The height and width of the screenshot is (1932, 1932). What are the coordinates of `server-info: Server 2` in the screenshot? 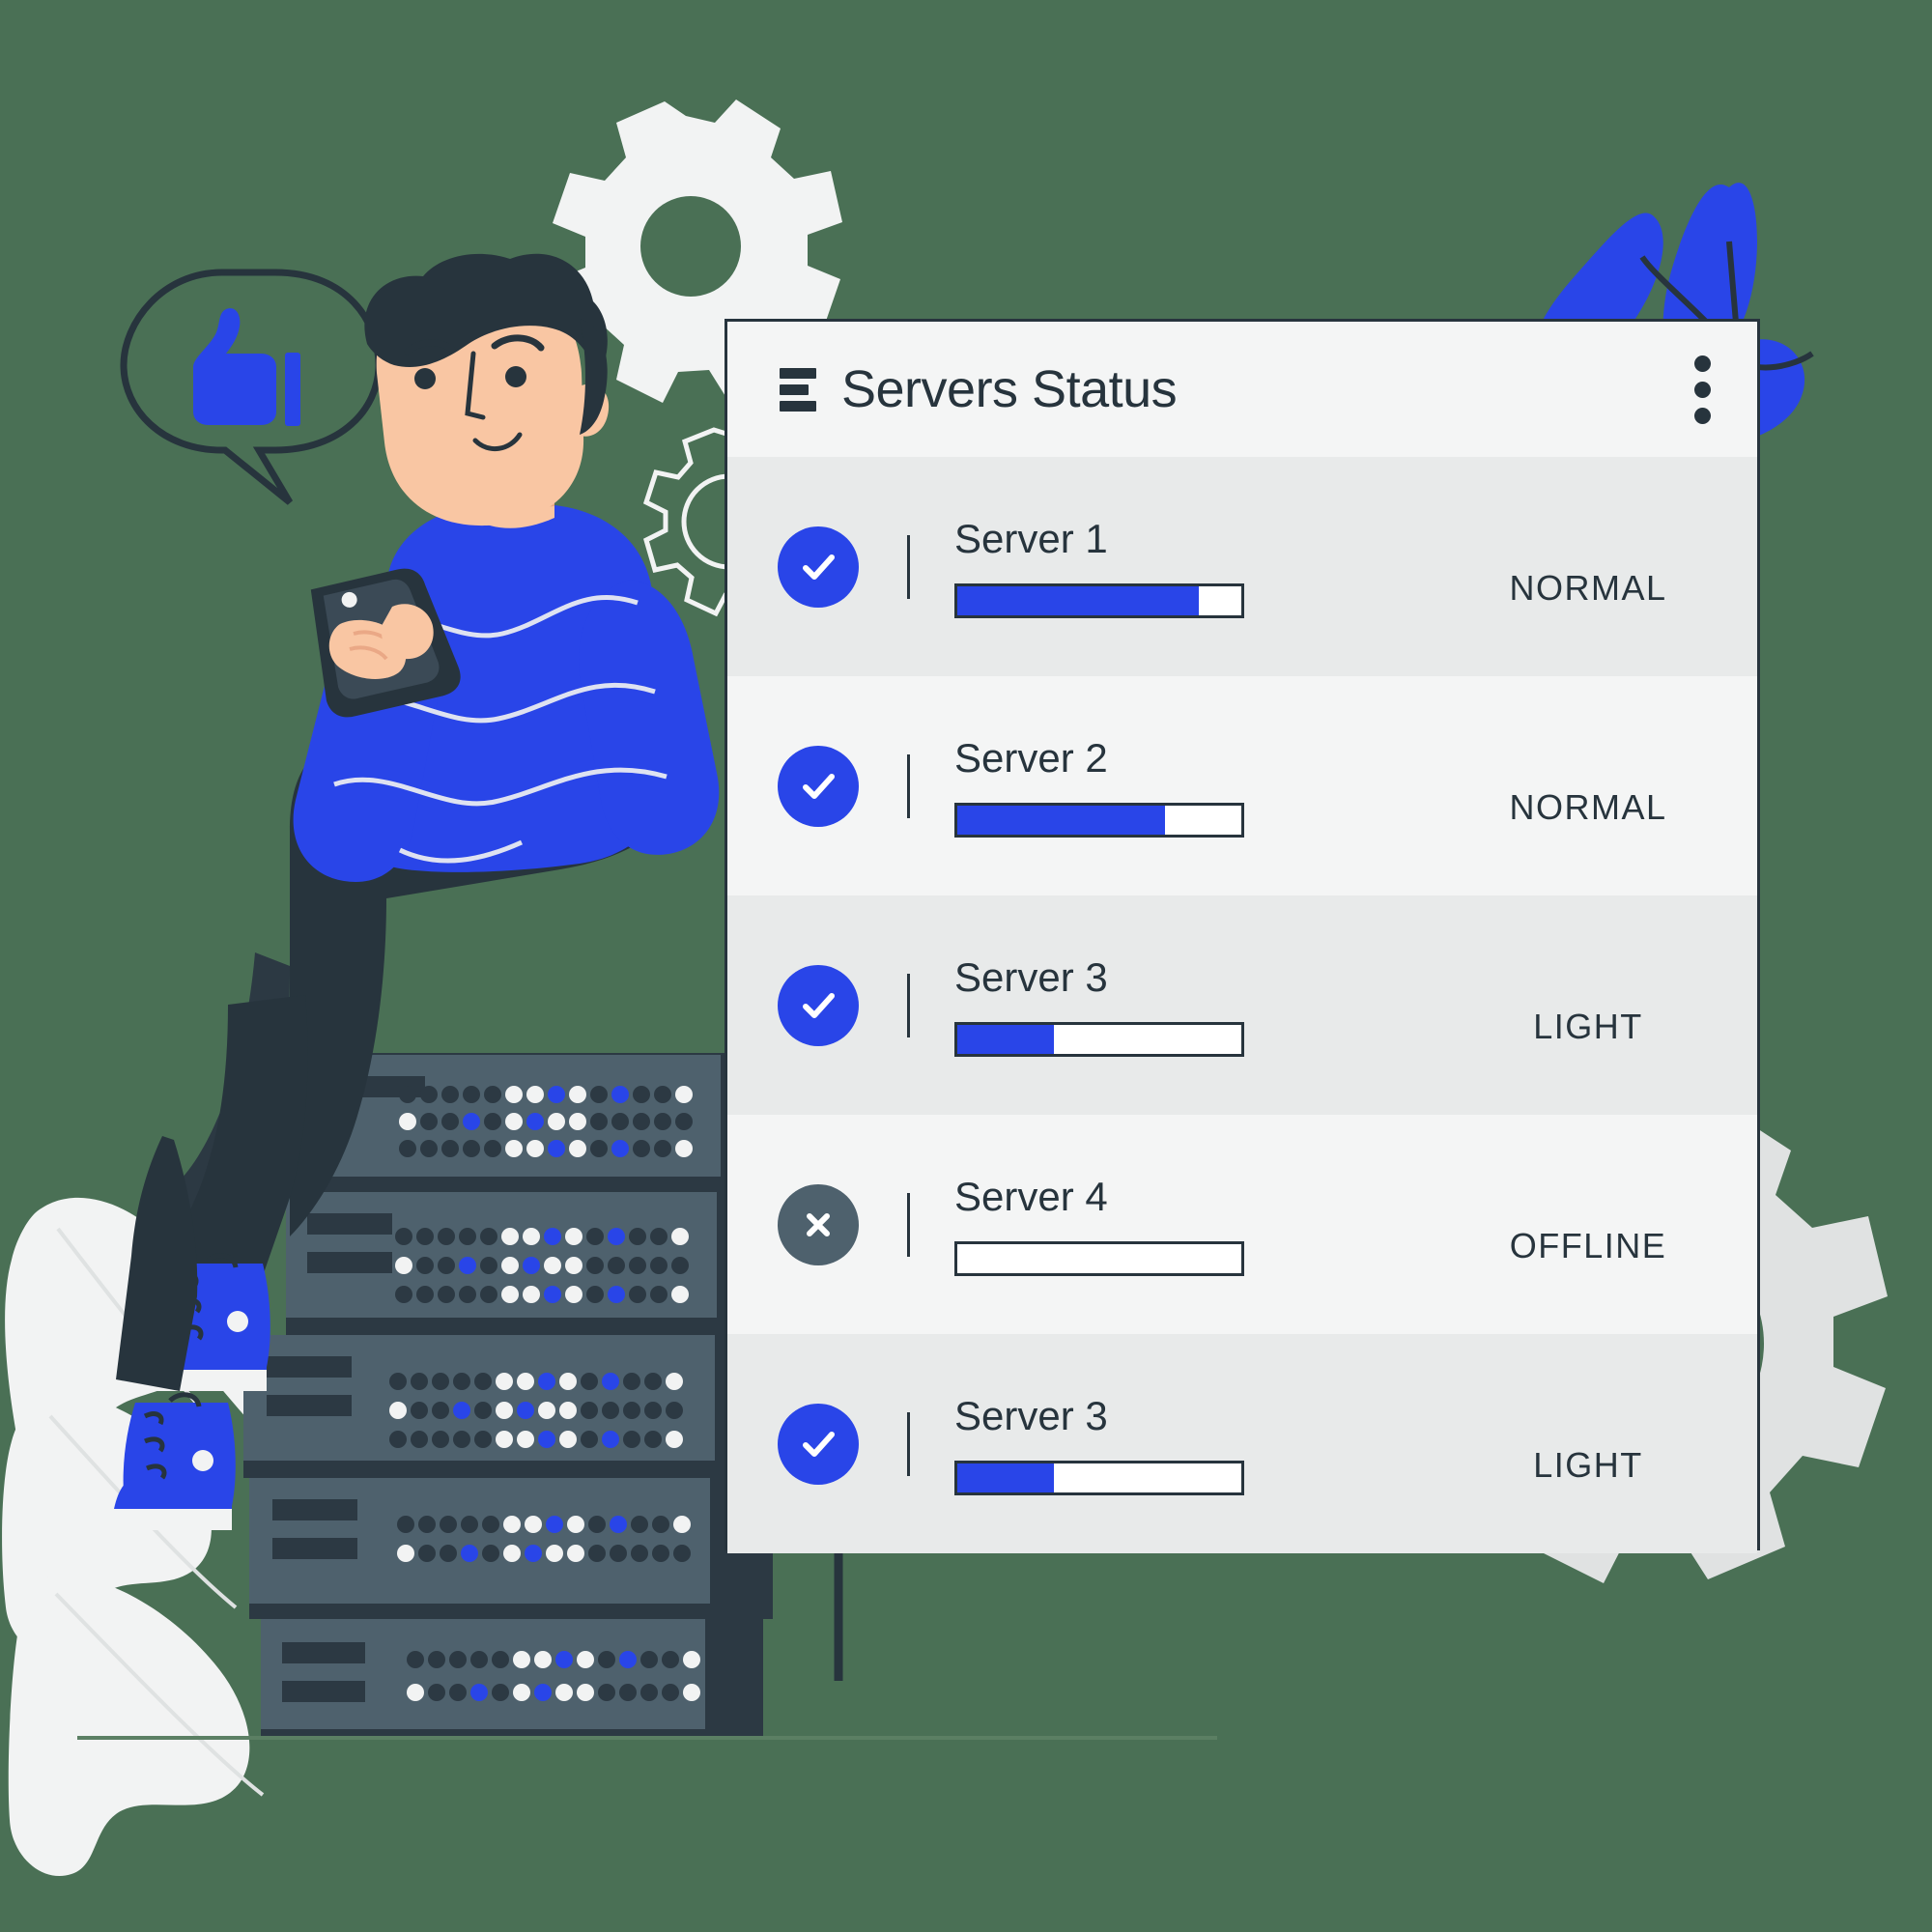 It's located at (1196, 786).